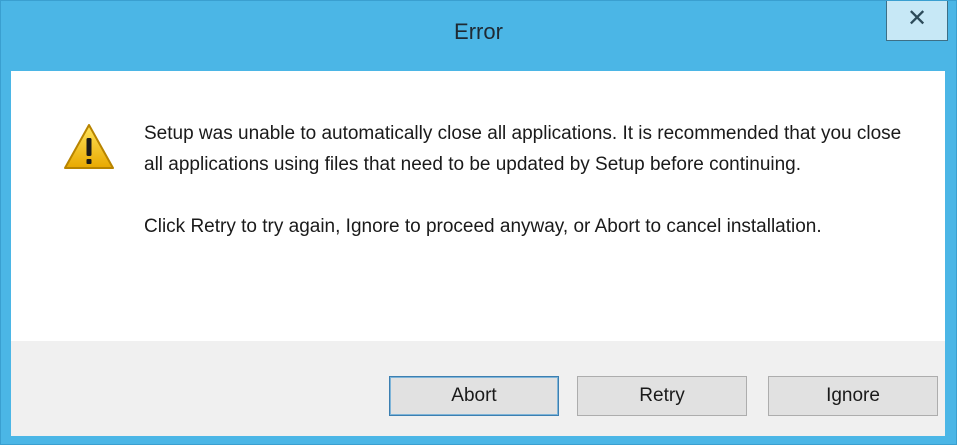 The width and height of the screenshot is (957, 445). I want to click on warning-icon, so click(89, 146).